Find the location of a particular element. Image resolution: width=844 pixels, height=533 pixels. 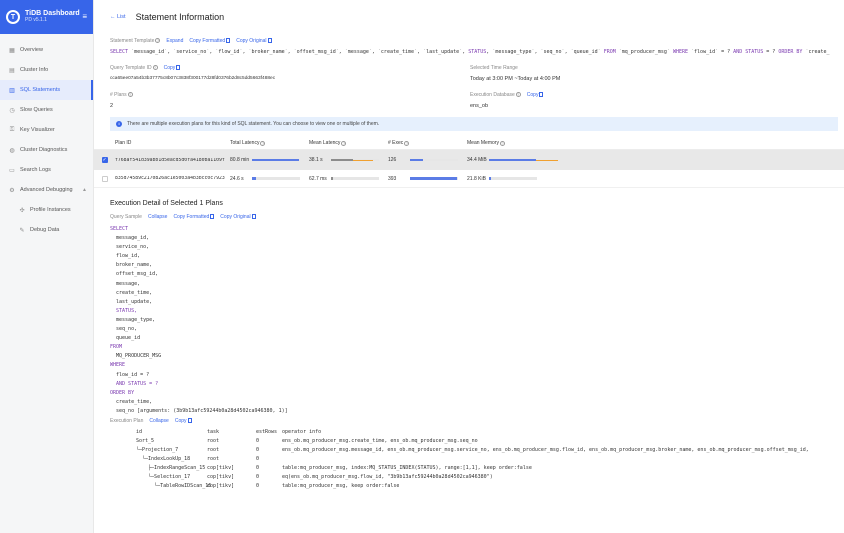

sql-line: seq_no, is located at coordinates (124, 329).